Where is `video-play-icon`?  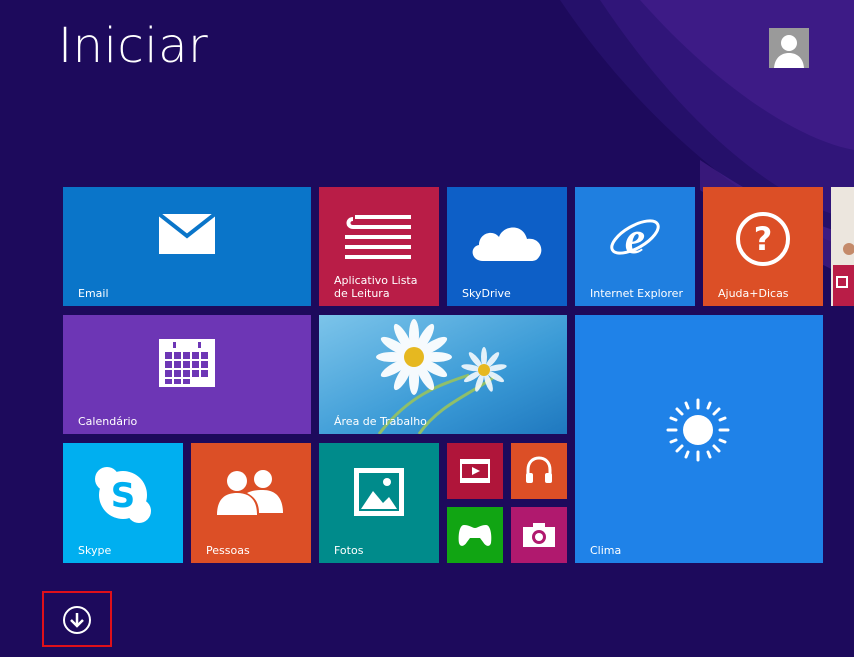 video-play-icon is located at coordinates (475, 471).